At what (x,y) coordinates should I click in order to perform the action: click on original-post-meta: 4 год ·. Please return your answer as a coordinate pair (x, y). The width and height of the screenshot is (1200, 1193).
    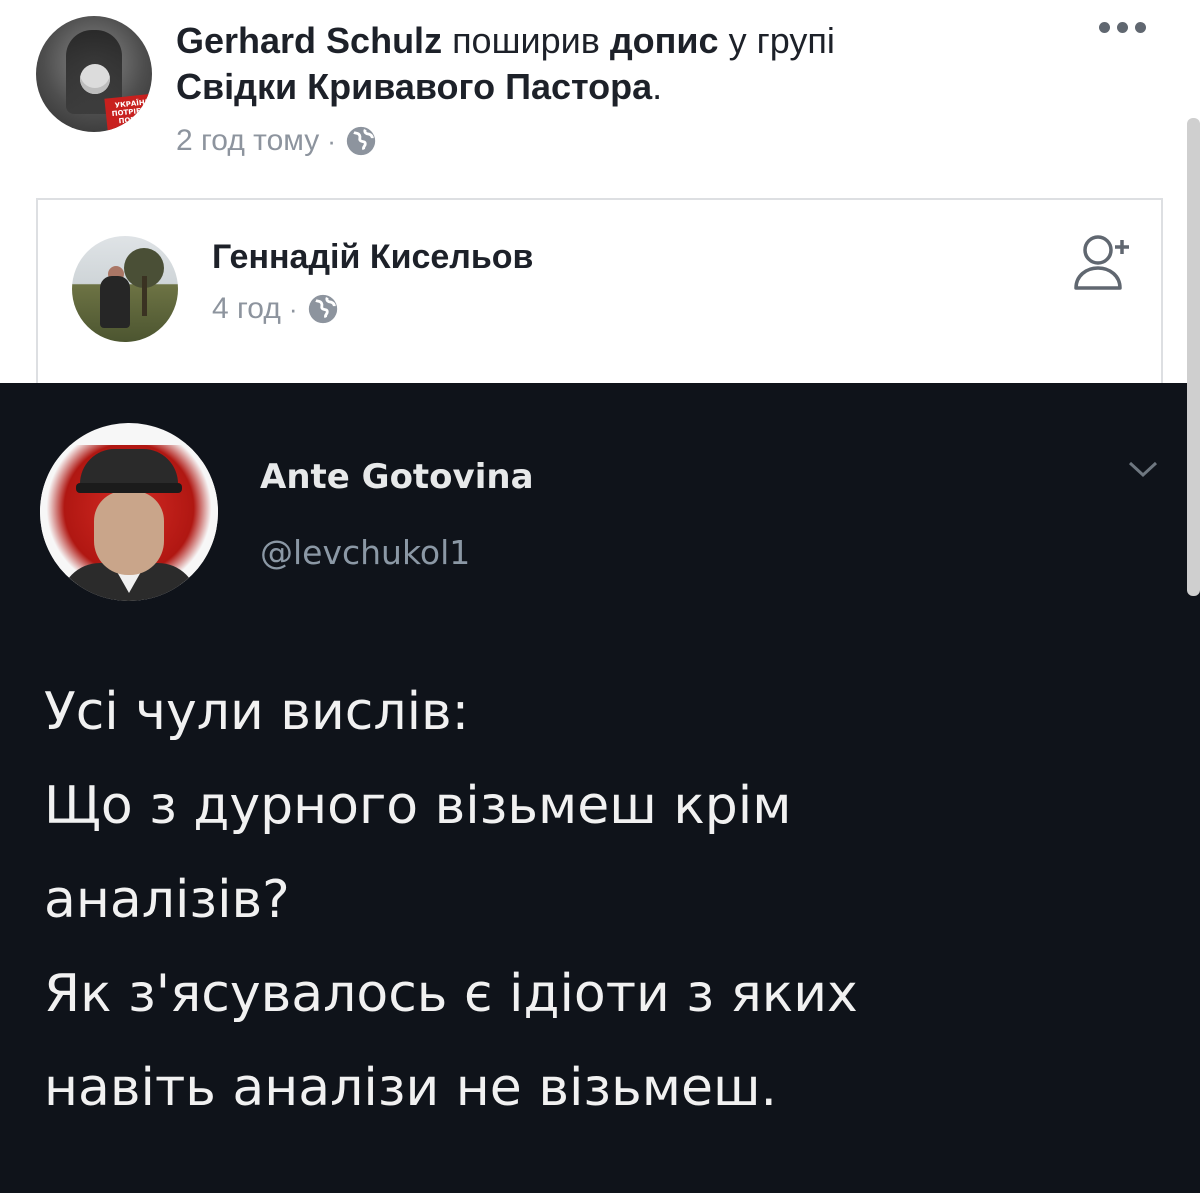
    Looking at the image, I should click on (276, 309).